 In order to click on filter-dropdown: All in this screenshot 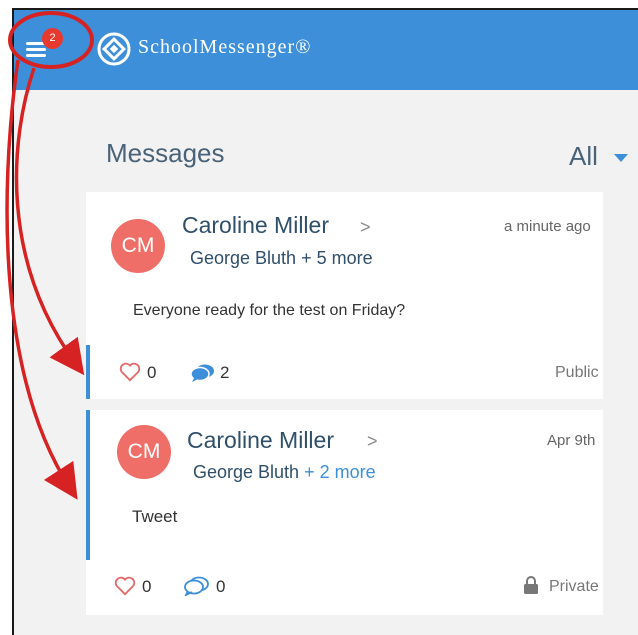, I will do `click(583, 156)`.